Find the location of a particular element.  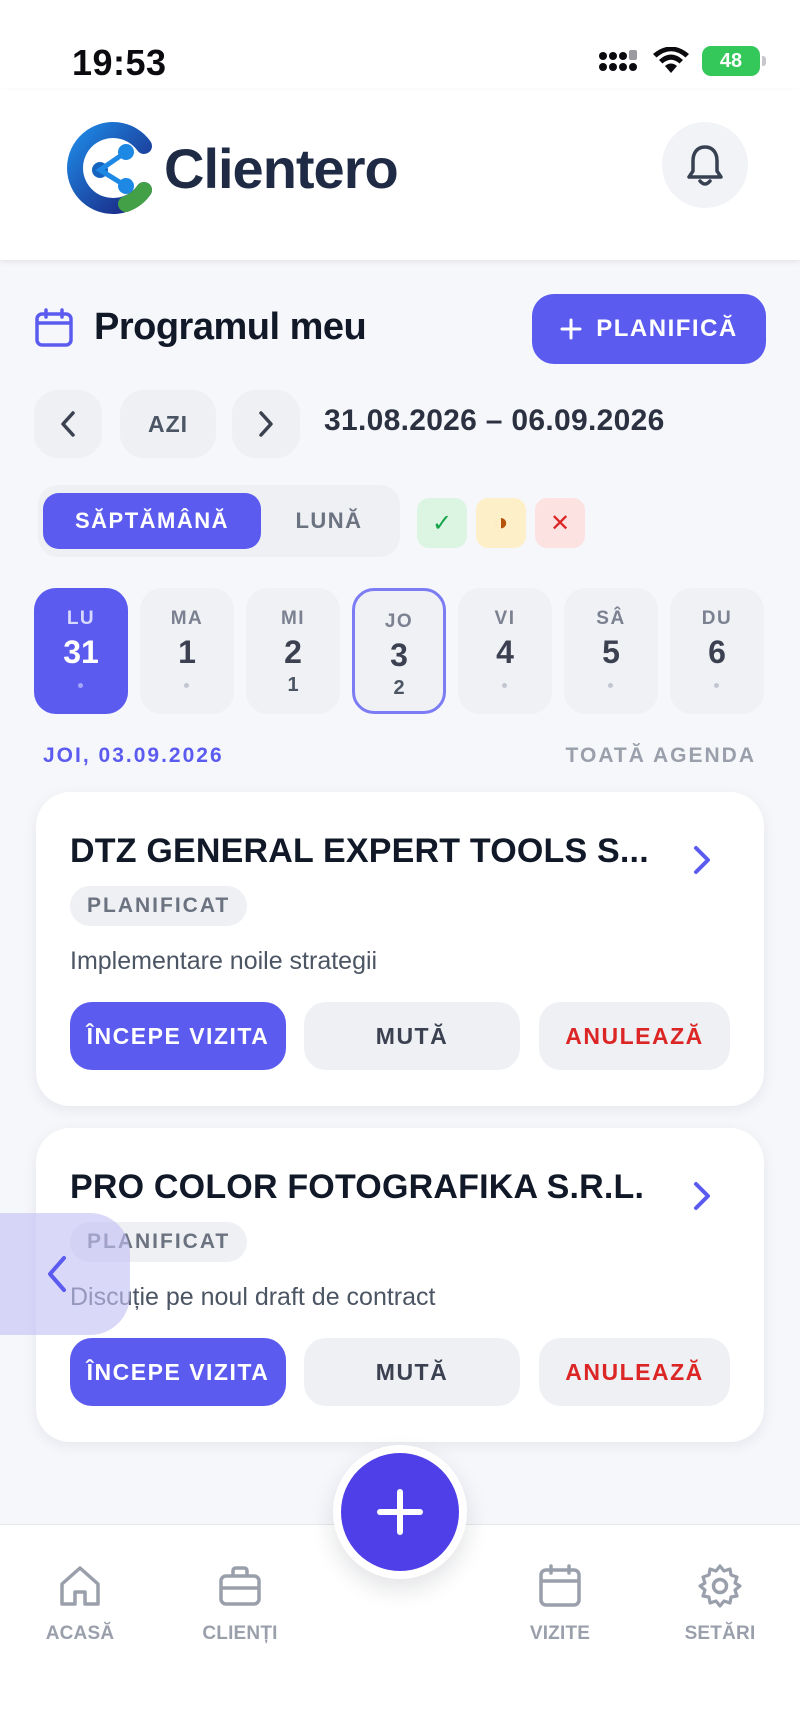

clientero-logo-icon is located at coordinates (109, 168).